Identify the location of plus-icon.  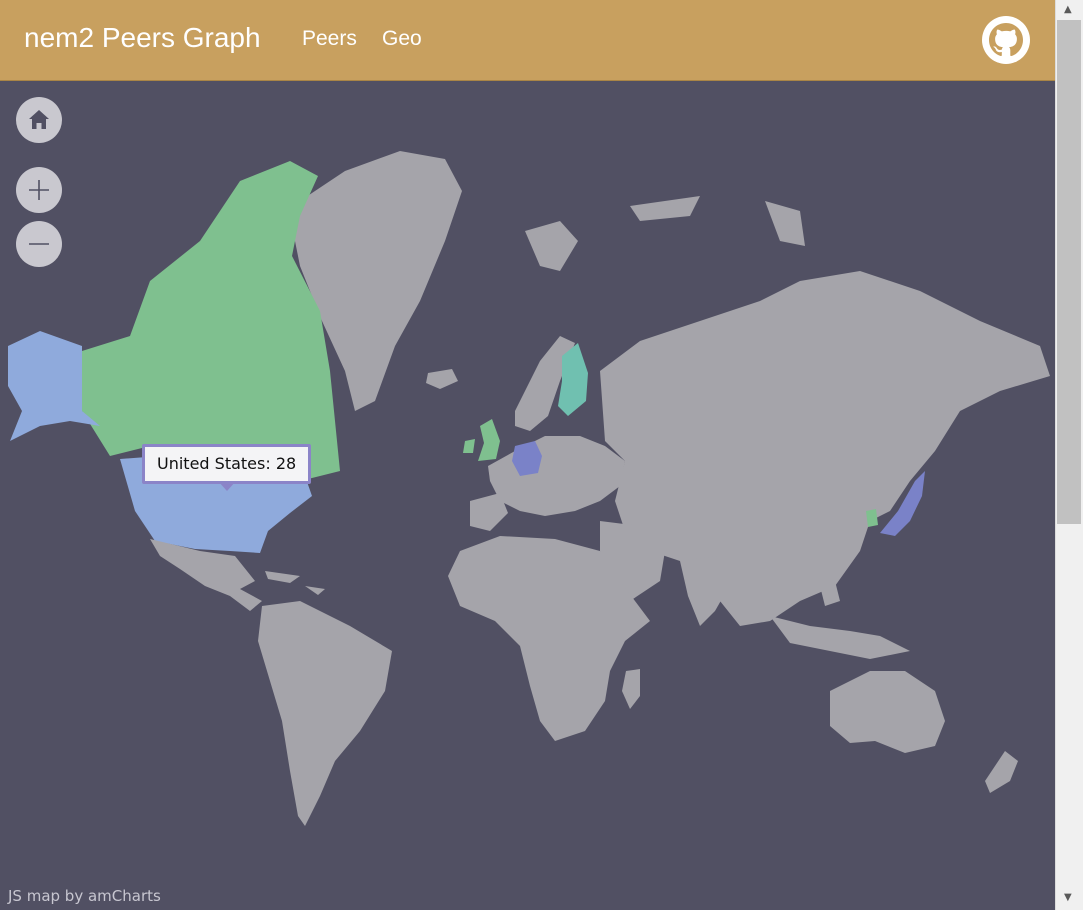
(39, 190).